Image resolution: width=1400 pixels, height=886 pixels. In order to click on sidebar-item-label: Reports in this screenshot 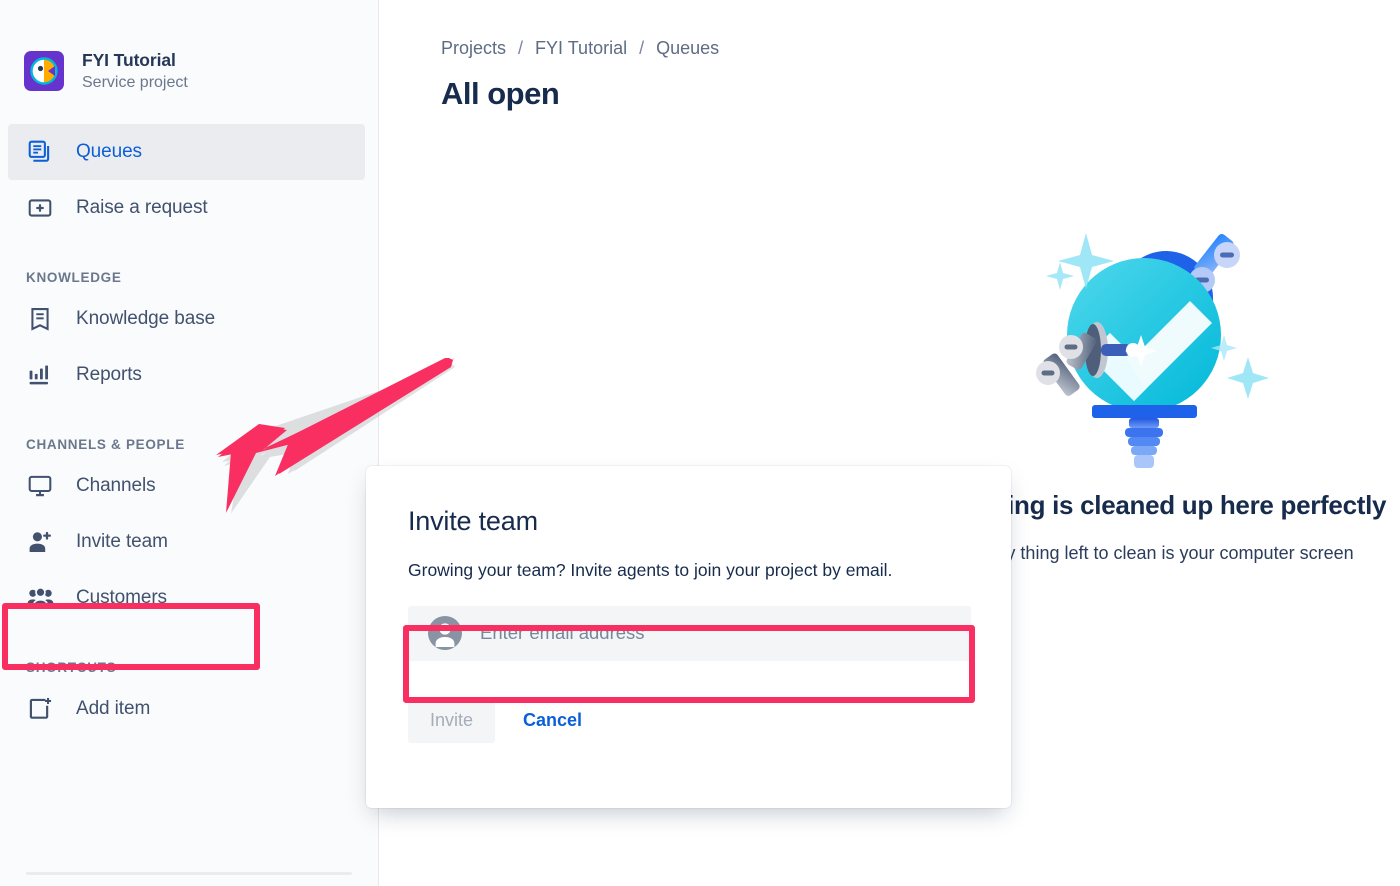, I will do `click(109, 374)`.